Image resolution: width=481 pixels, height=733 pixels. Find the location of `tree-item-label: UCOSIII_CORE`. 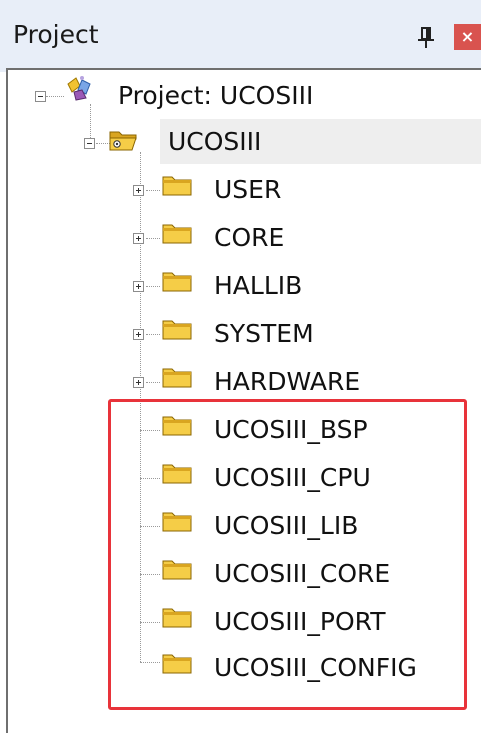

tree-item-label: UCOSIII_CORE is located at coordinates (302, 573).